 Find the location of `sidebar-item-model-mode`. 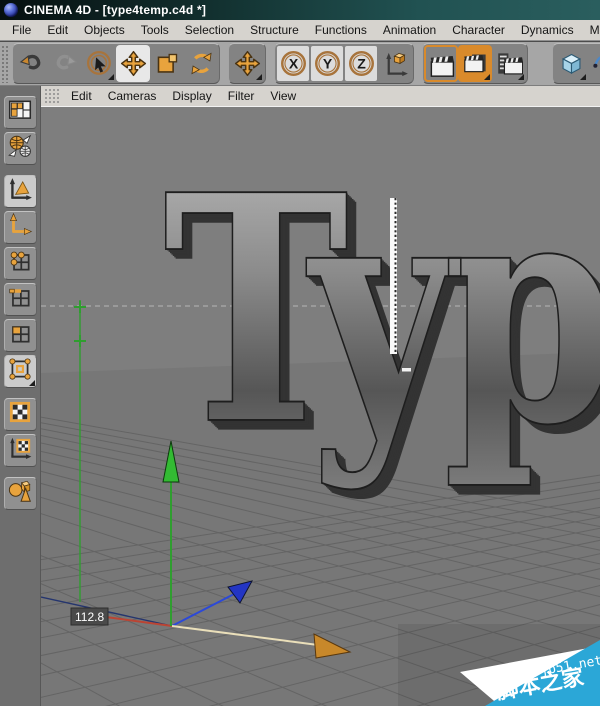

sidebar-item-model-mode is located at coordinates (20, 191).